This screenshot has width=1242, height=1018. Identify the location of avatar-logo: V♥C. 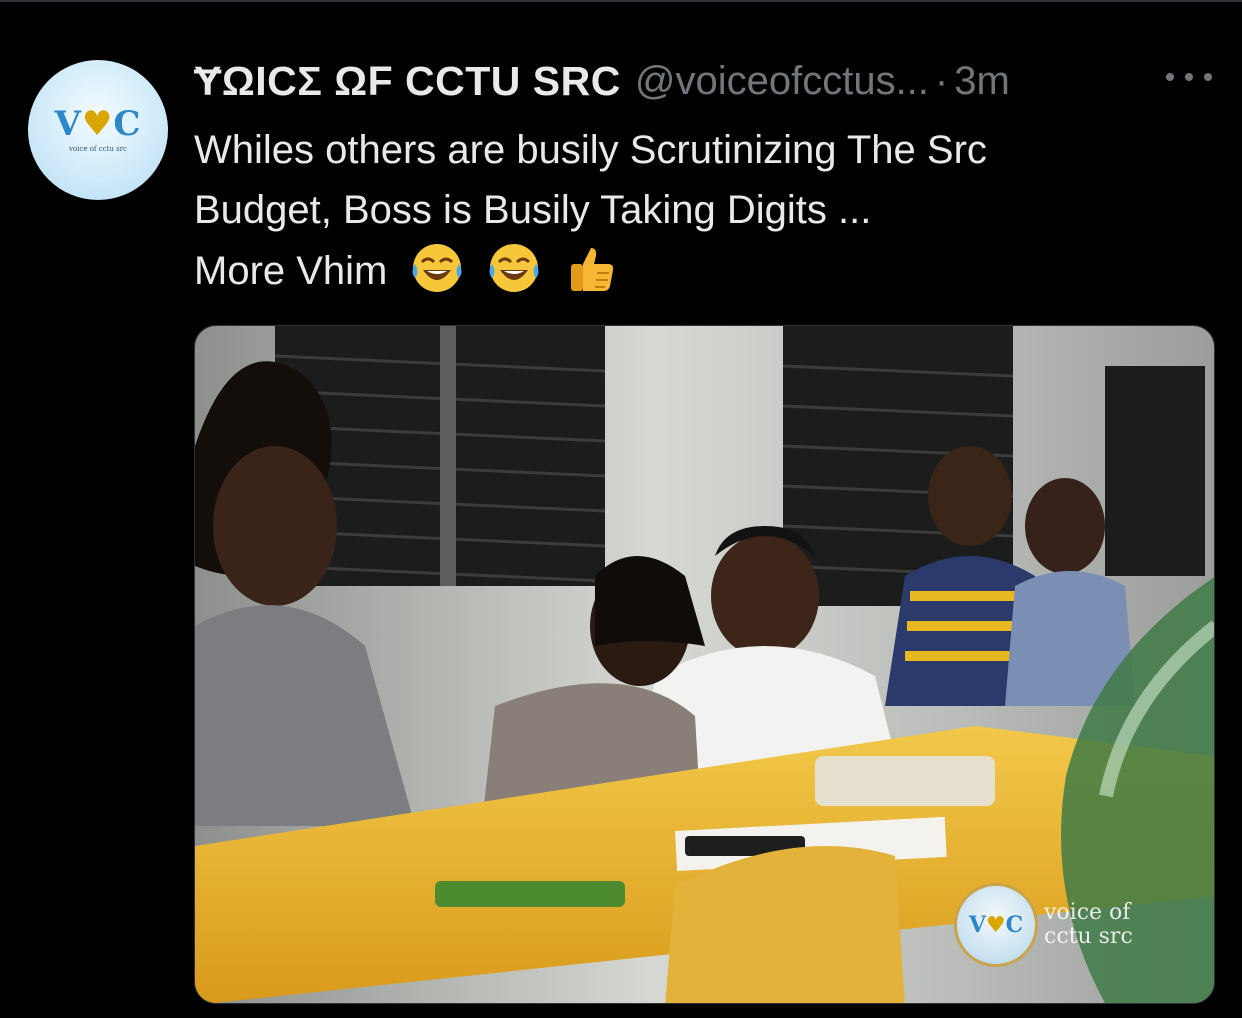
(98, 124).